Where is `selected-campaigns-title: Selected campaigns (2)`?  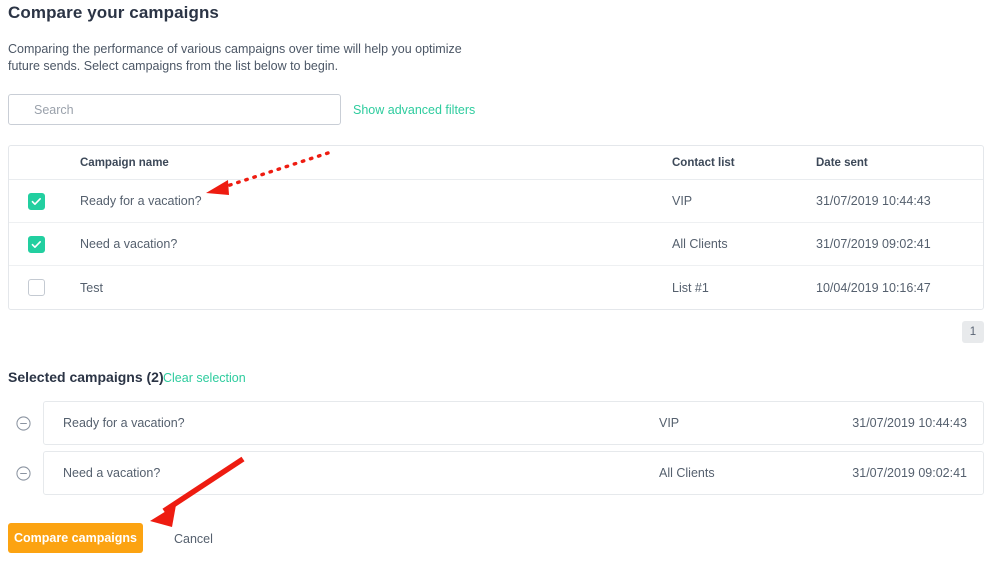 selected-campaigns-title: Selected campaigns (2) is located at coordinates (86, 377).